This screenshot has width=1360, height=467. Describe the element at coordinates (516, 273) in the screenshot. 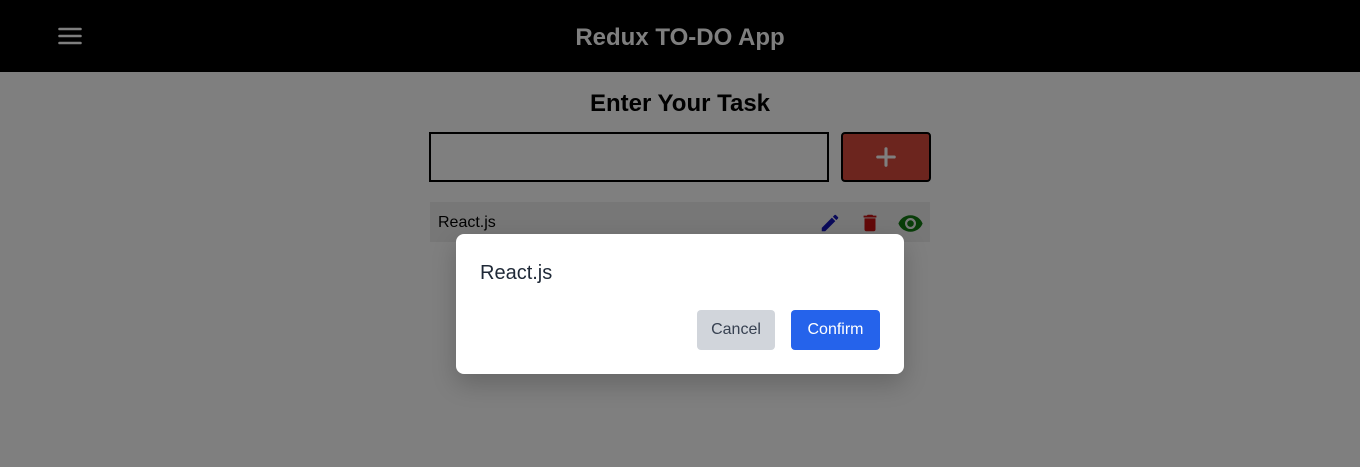

I see `dialog-message: React.js` at that location.